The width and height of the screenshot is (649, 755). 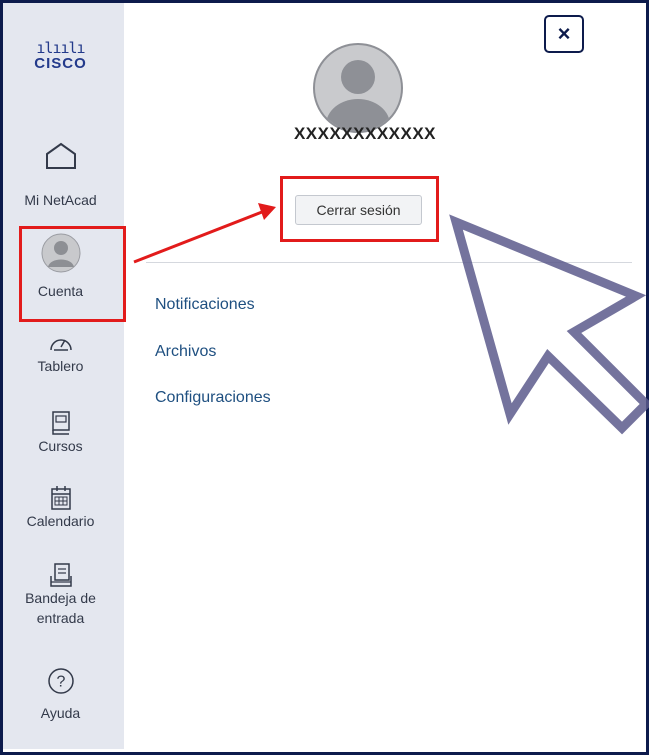 What do you see at coordinates (60, 521) in the screenshot?
I see `sidebar-item-label: Calendario` at bounding box center [60, 521].